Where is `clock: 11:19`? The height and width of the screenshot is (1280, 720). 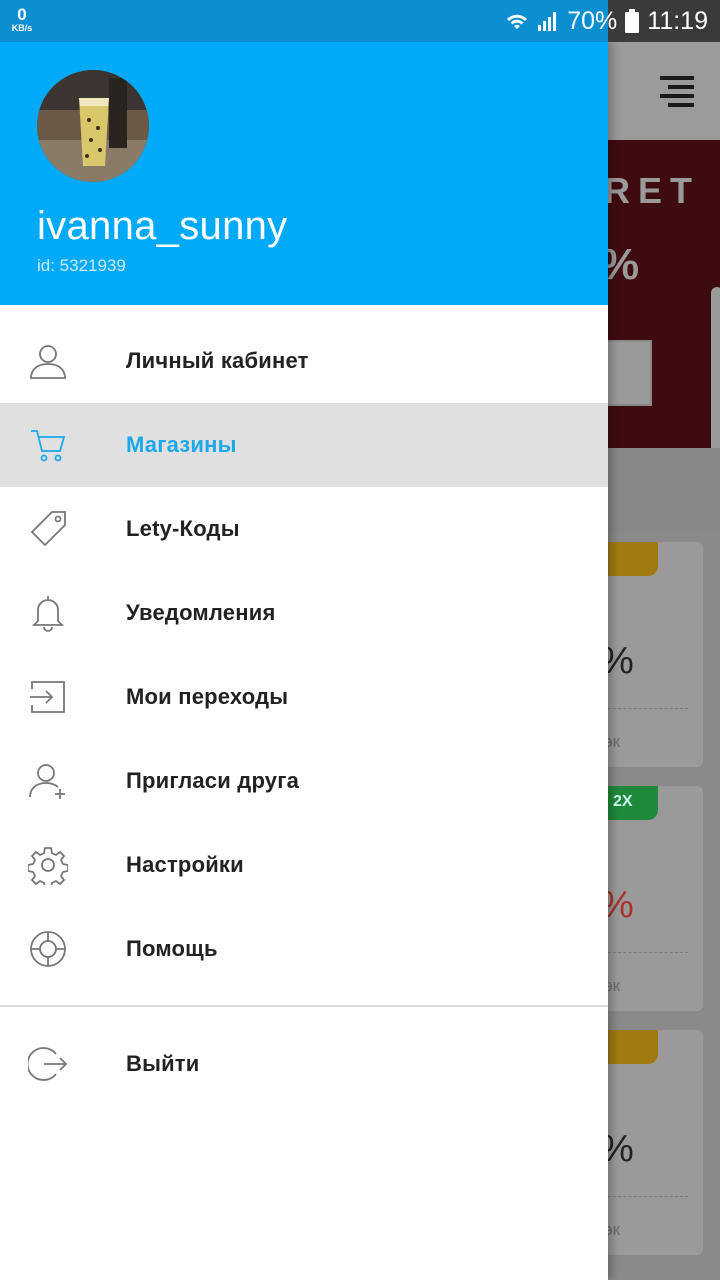
clock: 11:19 is located at coordinates (677, 20).